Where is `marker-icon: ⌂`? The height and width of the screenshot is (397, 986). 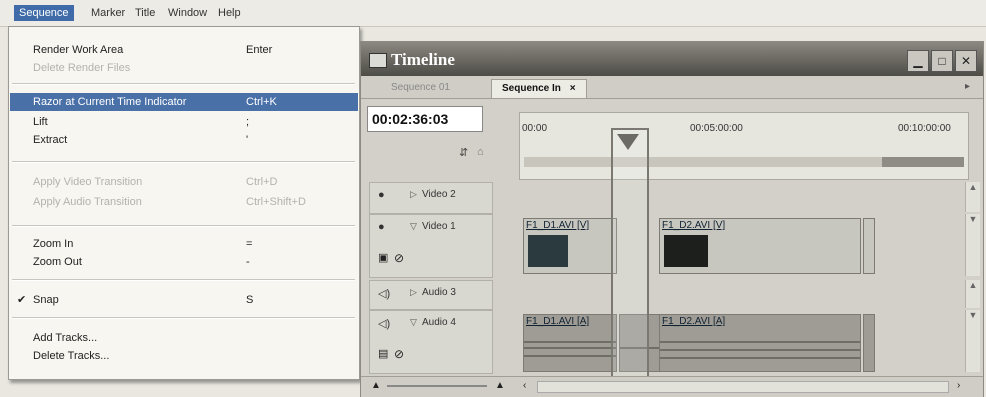
marker-icon: ⌂ is located at coordinates (480, 152).